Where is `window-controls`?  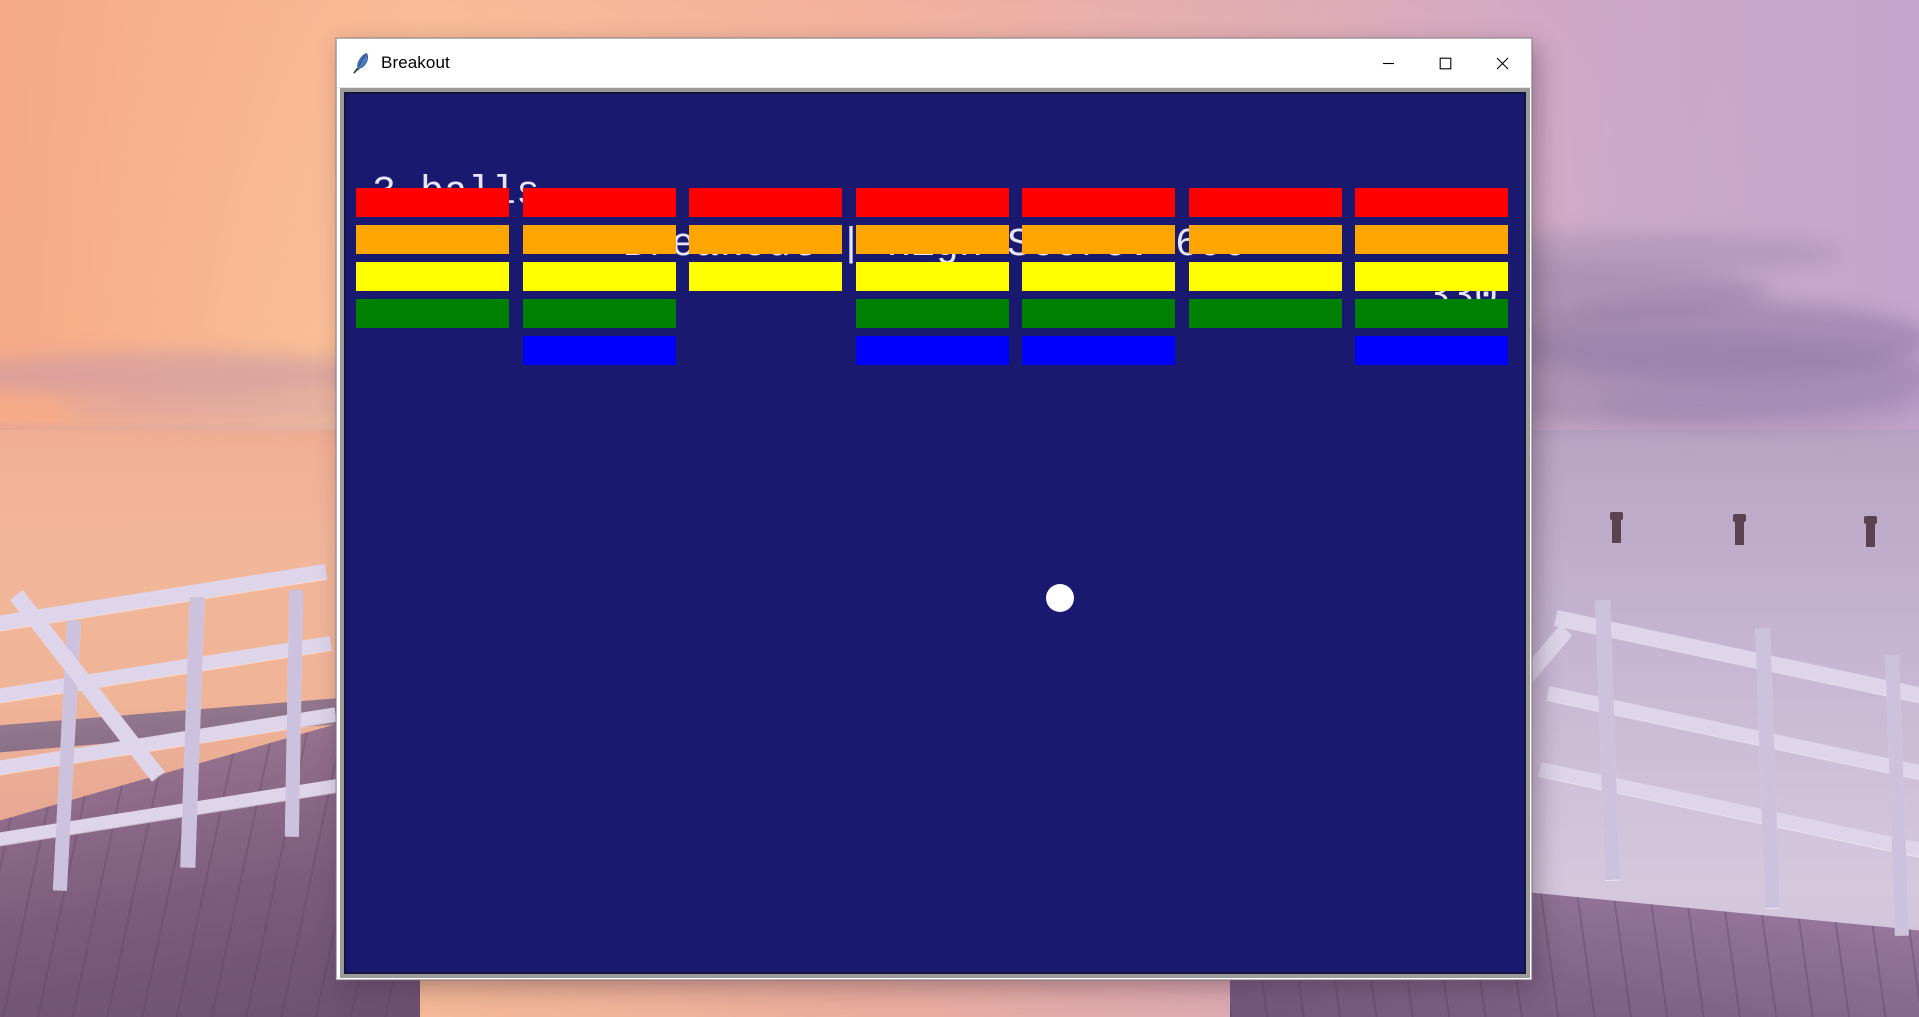
window-controls is located at coordinates (1445, 63).